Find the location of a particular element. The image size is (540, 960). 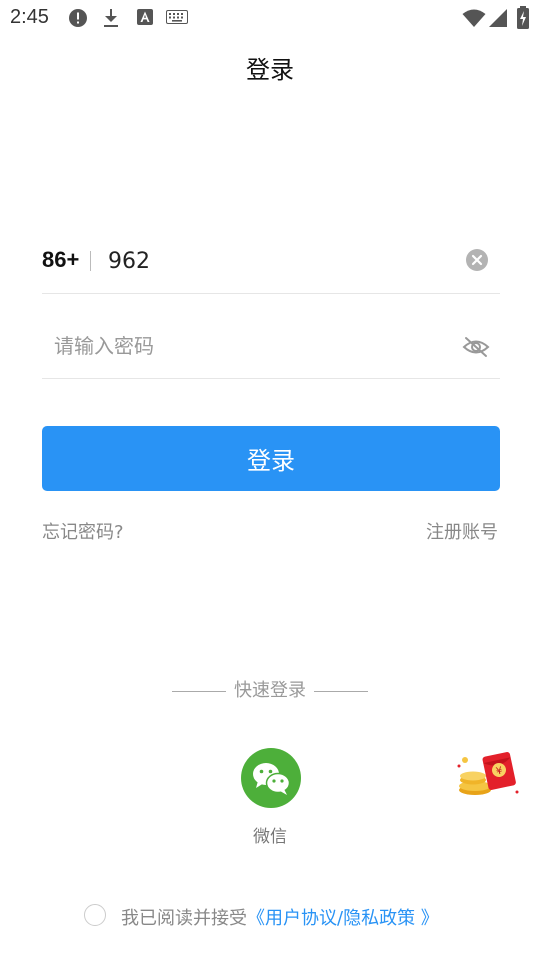

battery-charging-icon is located at coordinates (523, 17).